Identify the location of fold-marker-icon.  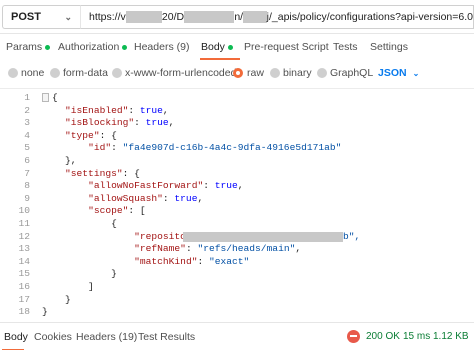
(45, 97).